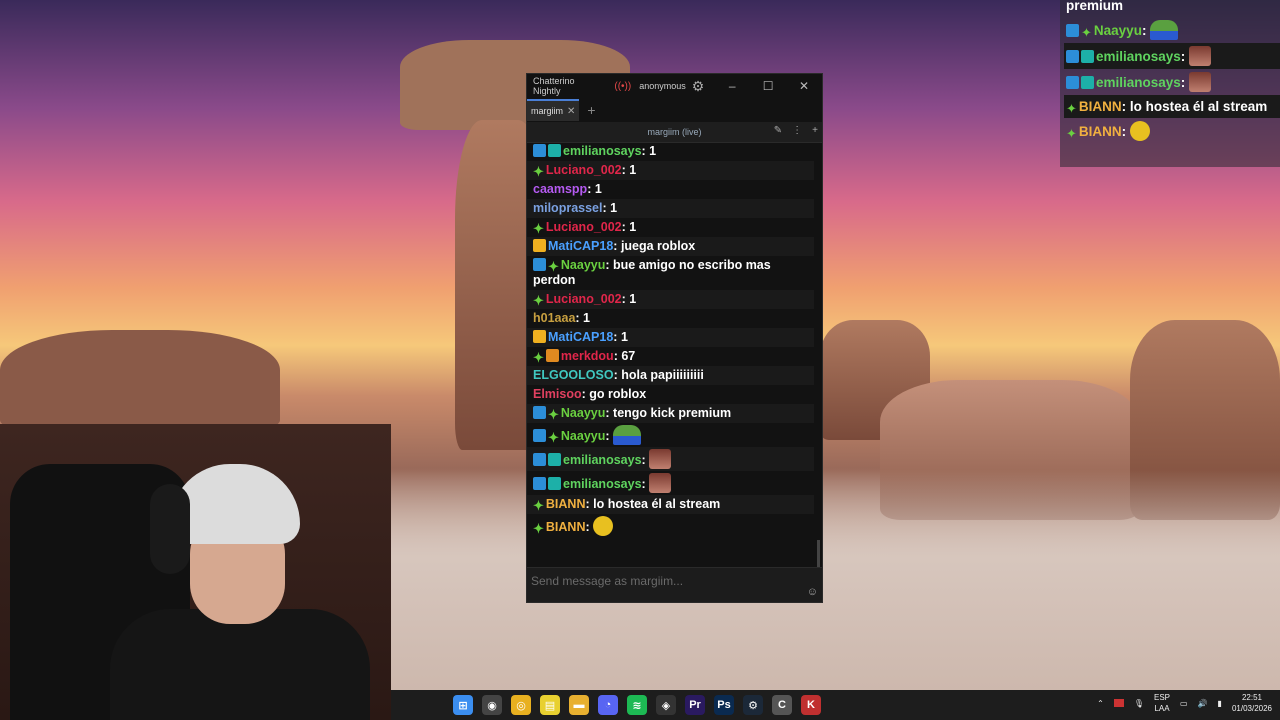 The height and width of the screenshot is (720, 1280). What do you see at coordinates (587, 356) in the screenshot?
I see `chat-username: merkdou` at bounding box center [587, 356].